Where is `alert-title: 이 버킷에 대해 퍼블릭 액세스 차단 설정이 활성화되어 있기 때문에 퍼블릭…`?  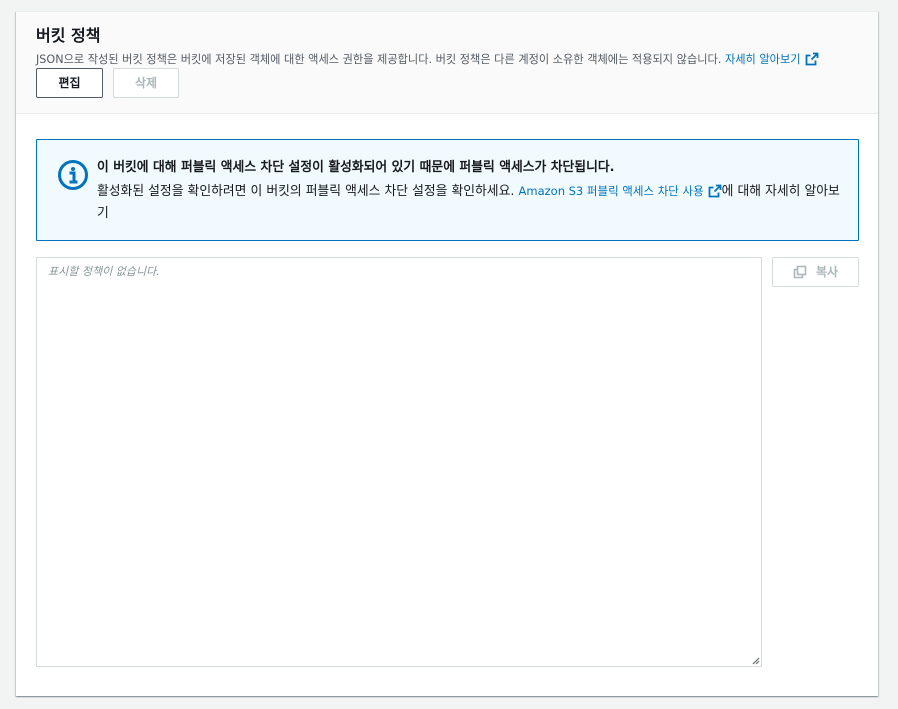 alert-title: 이 버킷에 대해 퍼블릭 액세스 차단 설정이 활성화되어 있기 때문에 퍼블릭… is located at coordinates (356, 167).